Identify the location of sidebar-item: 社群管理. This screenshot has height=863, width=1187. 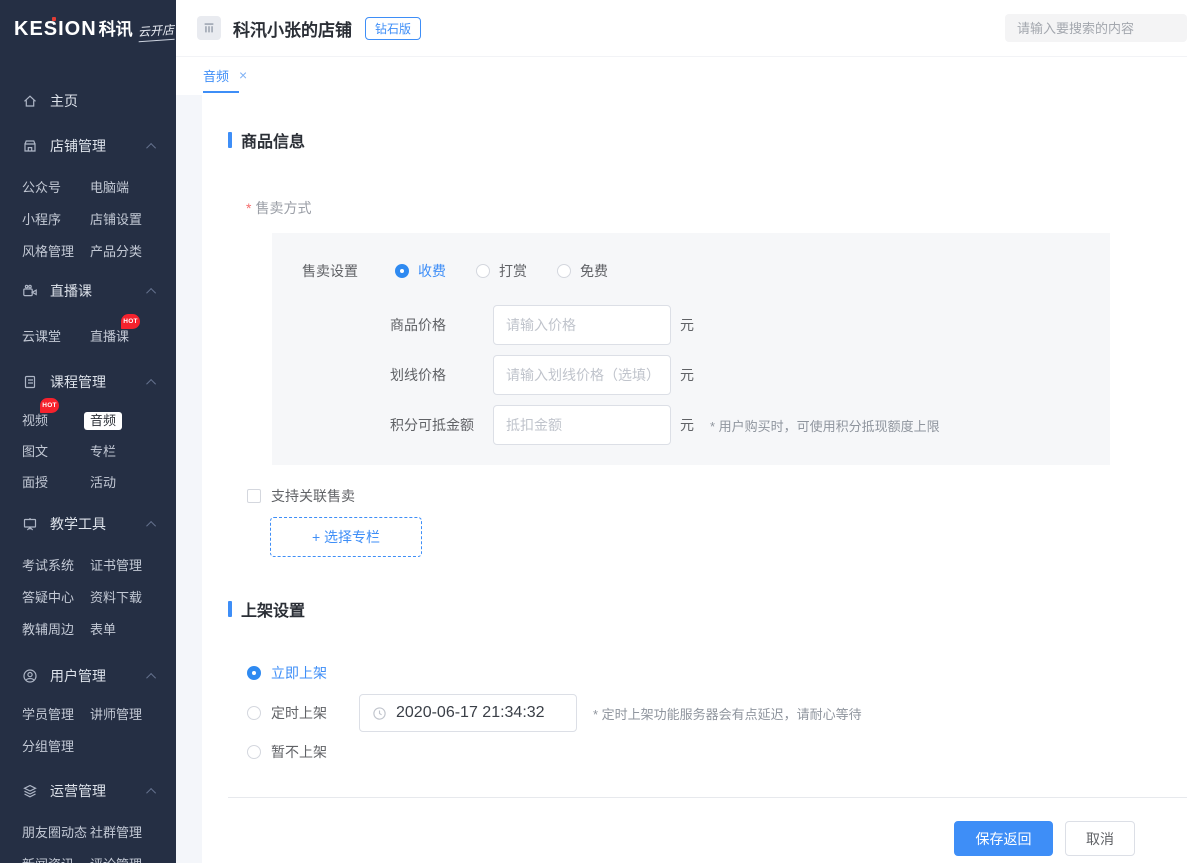
(116, 833).